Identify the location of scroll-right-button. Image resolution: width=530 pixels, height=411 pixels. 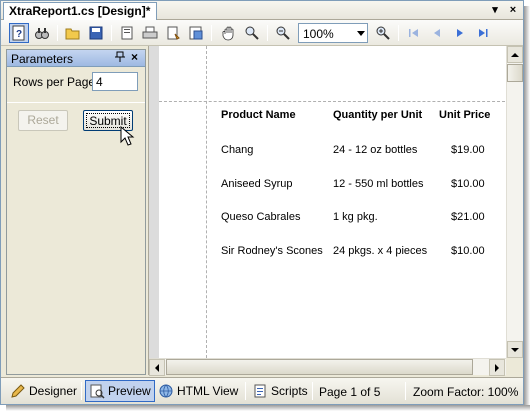
(497, 367).